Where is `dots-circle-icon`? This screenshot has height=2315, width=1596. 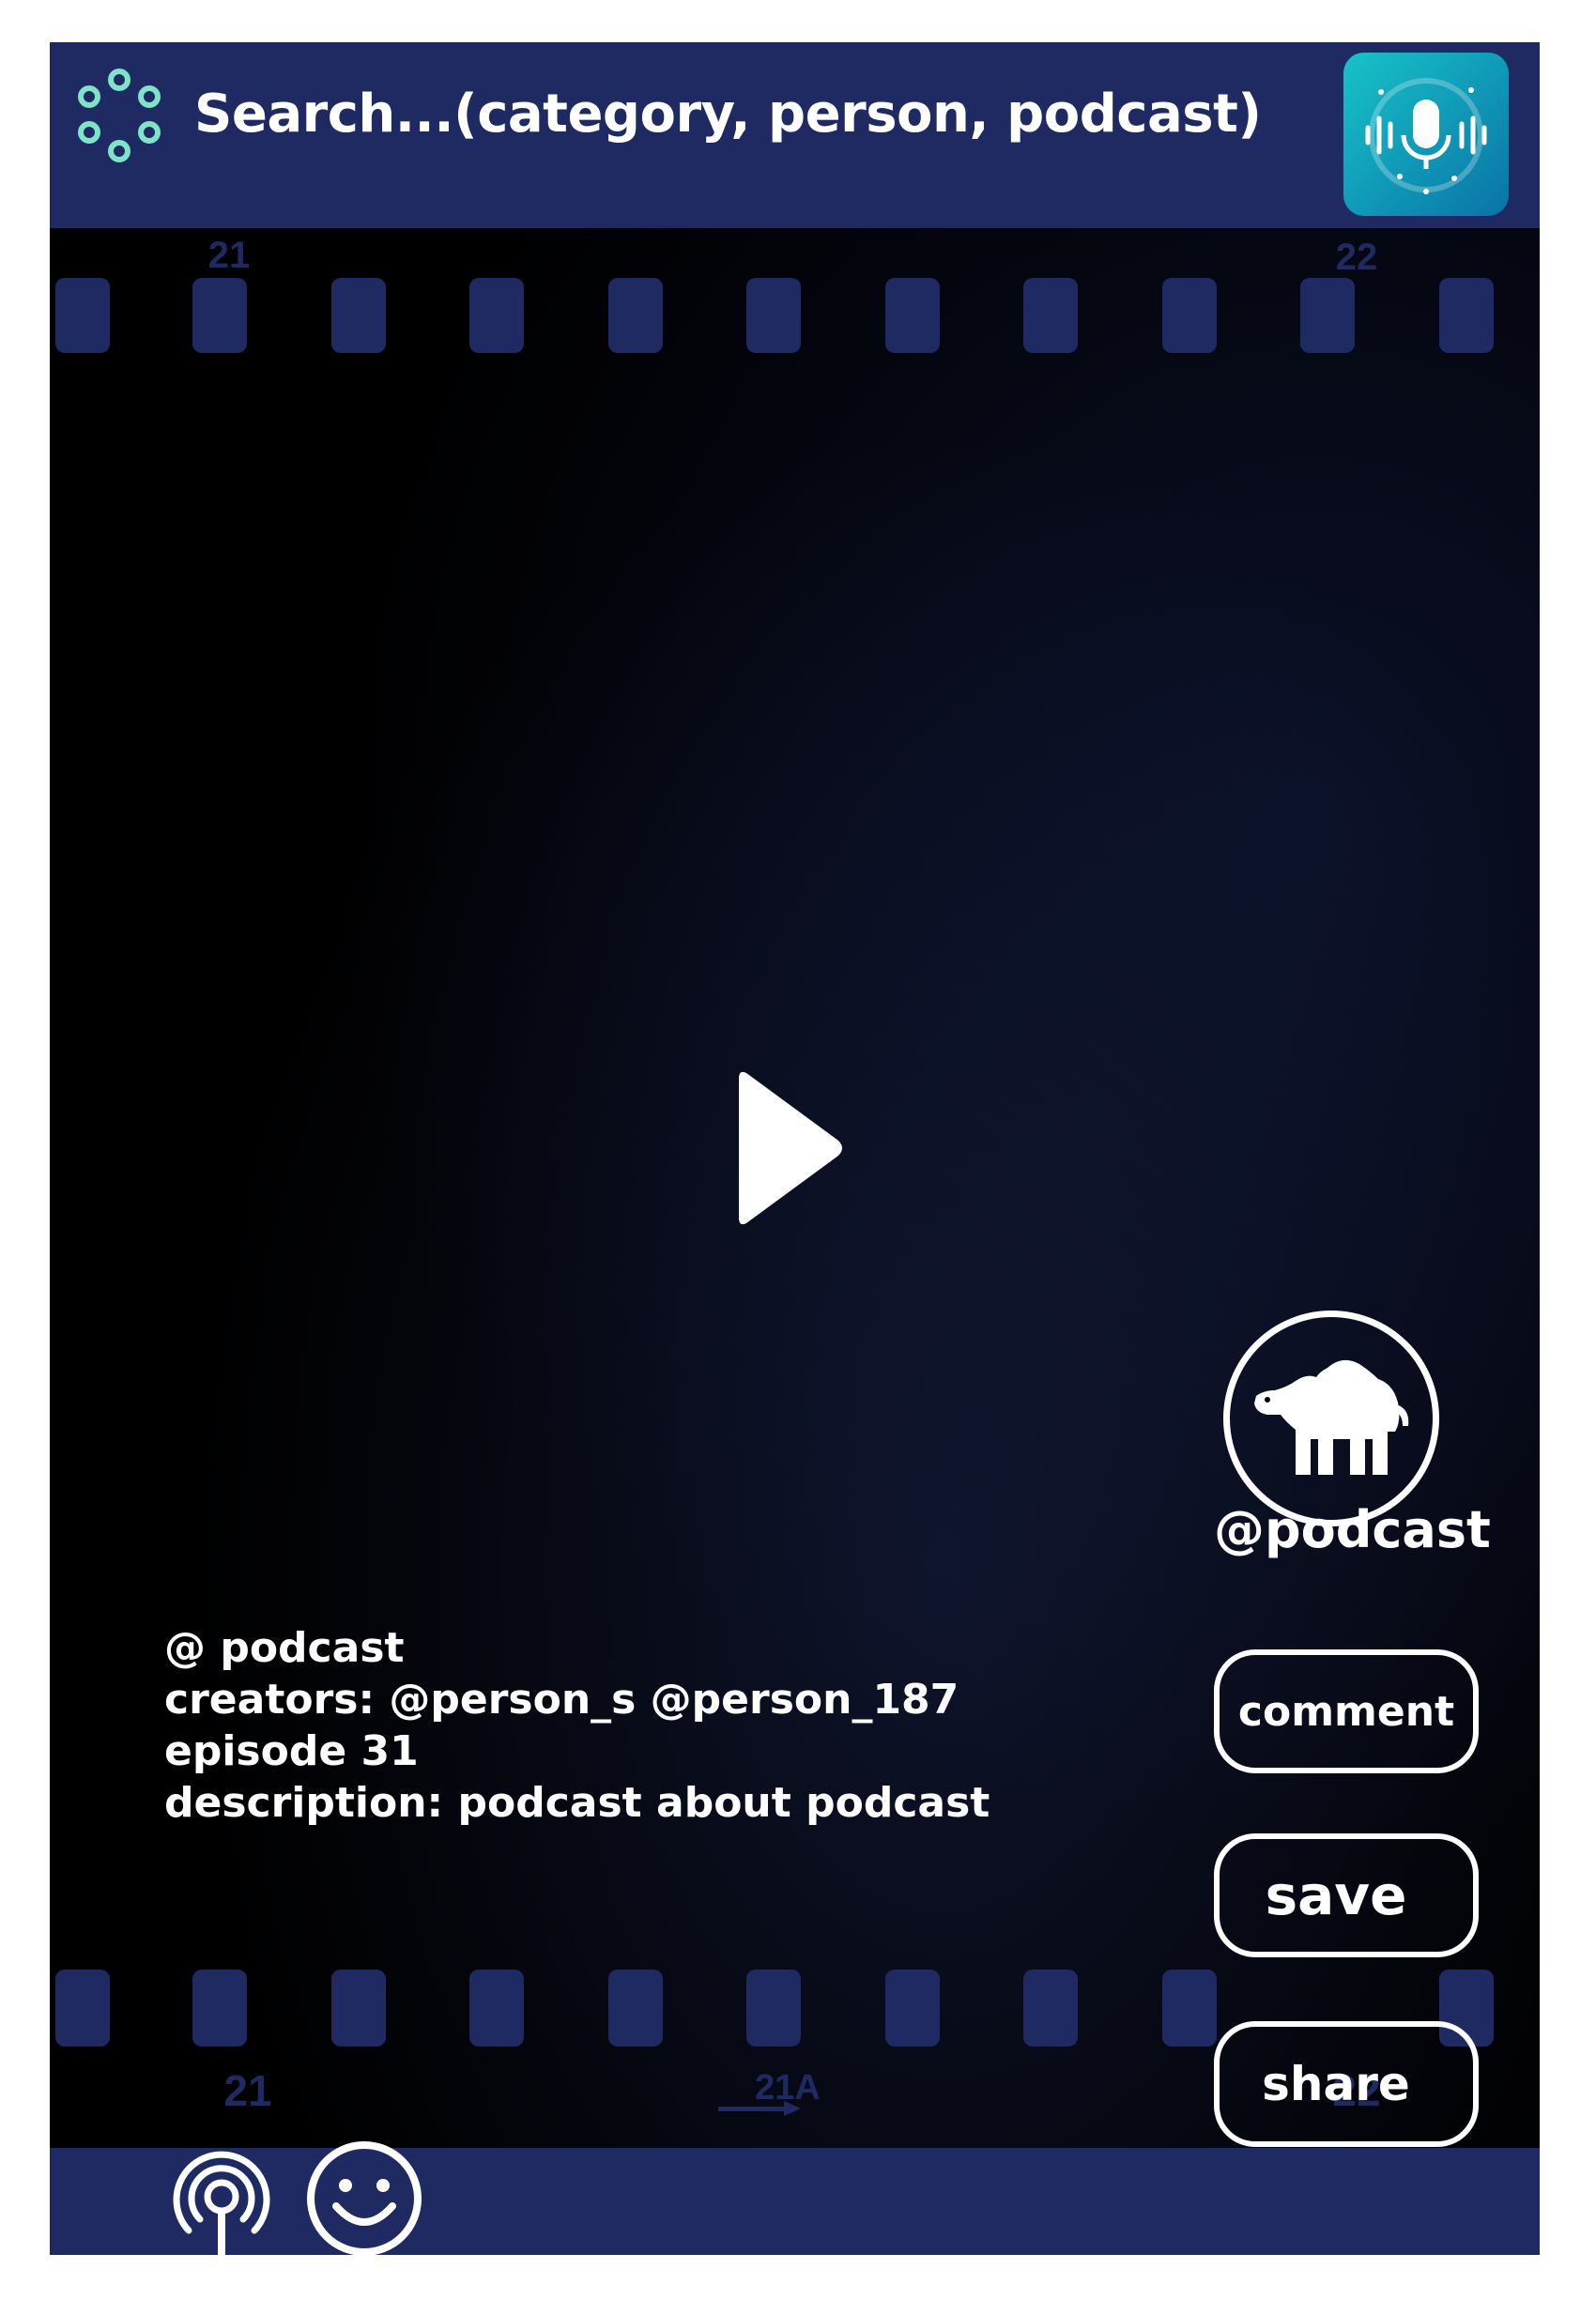 dots-circle-icon is located at coordinates (119, 121).